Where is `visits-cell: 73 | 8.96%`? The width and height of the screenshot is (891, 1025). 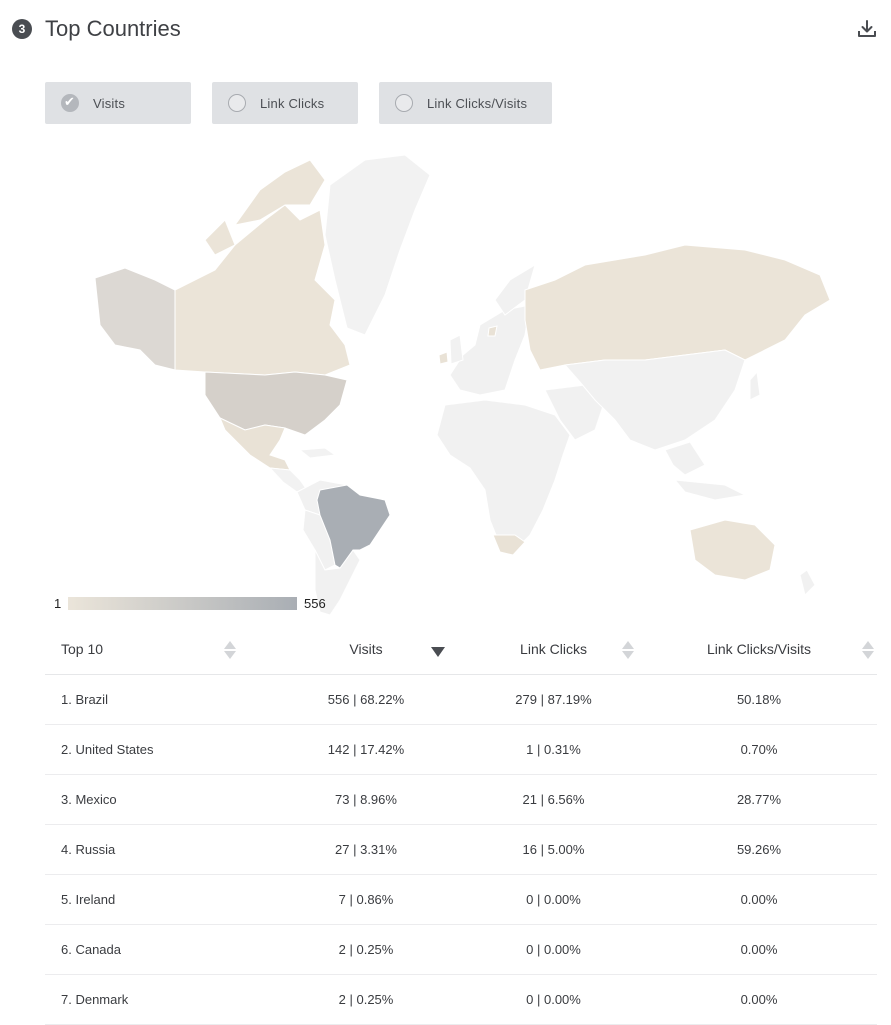 visits-cell: 73 | 8.96% is located at coordinates (366, 799).